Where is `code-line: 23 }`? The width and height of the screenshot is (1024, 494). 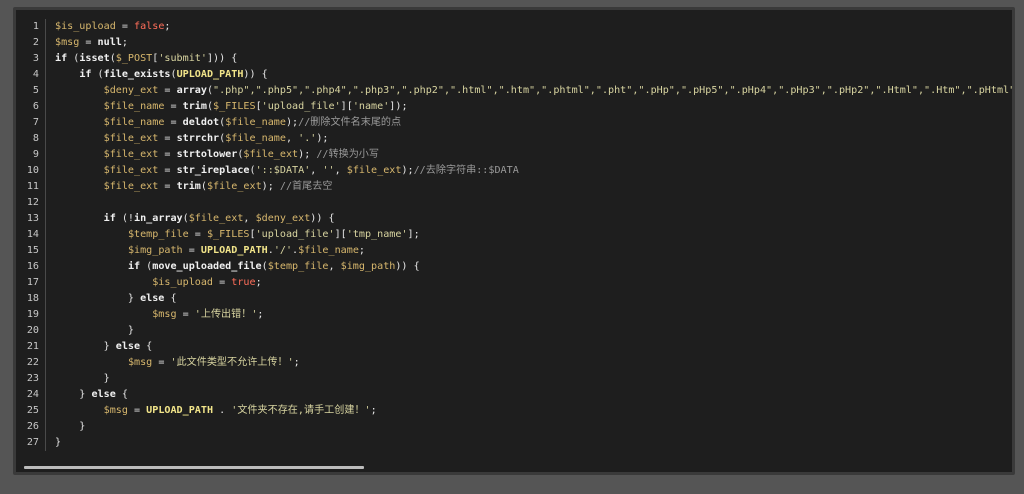
code-line: 23 } is located at coordinates (514, 379).